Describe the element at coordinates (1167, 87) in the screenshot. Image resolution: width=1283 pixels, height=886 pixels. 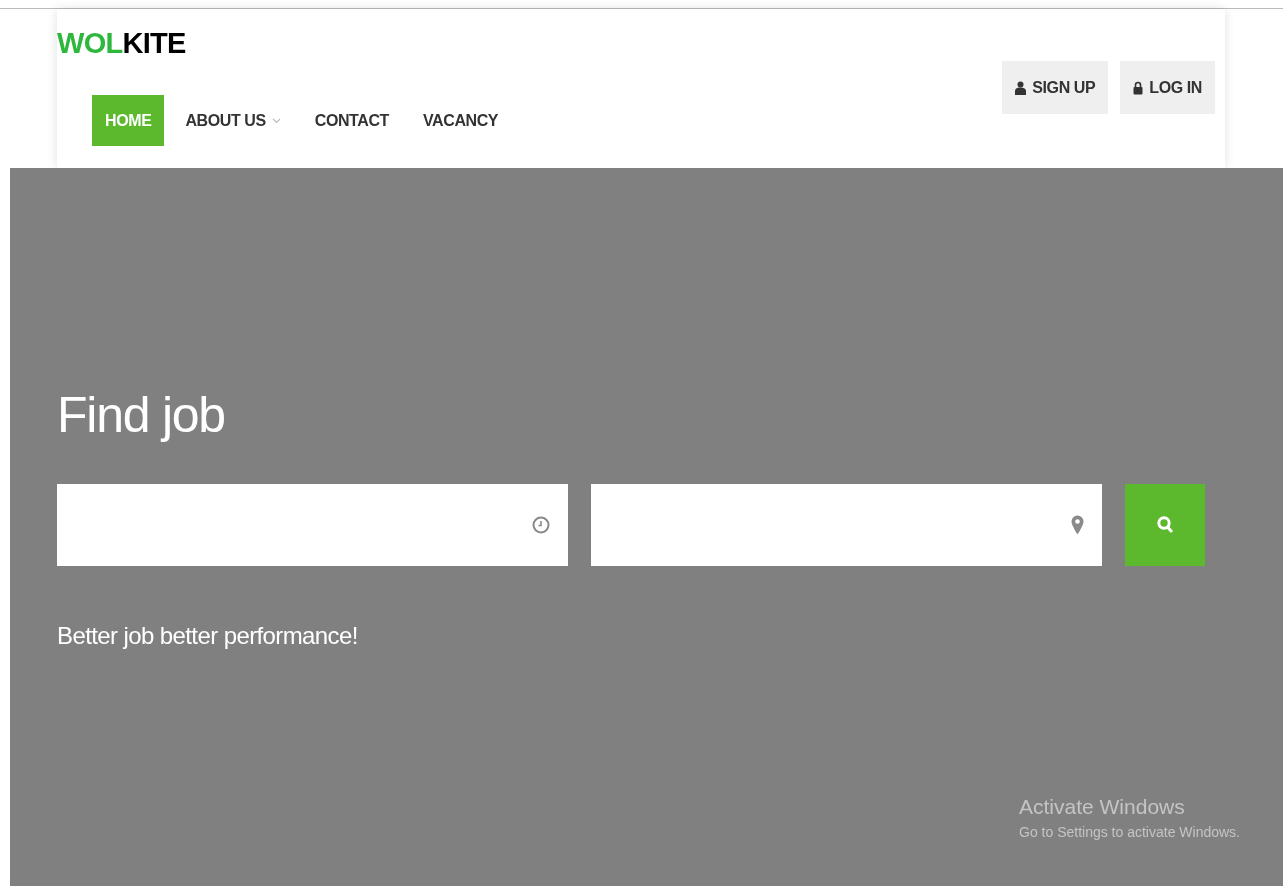
I see `login-button: LOG IN` at that location.